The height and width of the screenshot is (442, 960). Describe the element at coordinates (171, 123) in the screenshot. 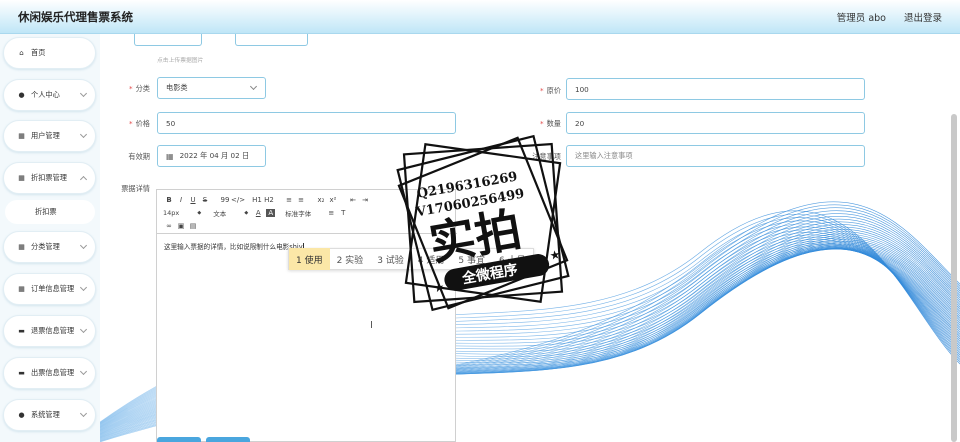

I see `price-value: 50` at that location.